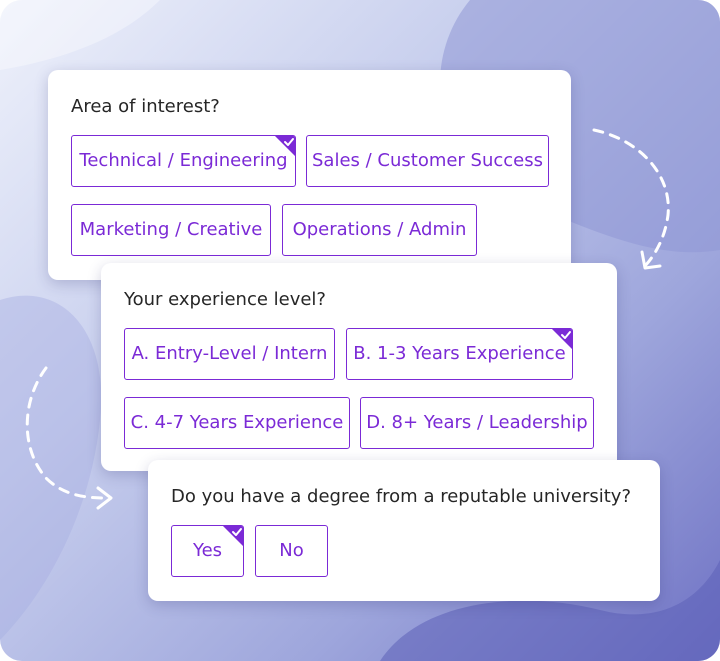 The height and width of the screenshot is (661, 720). I want to click on option-yes: Yes, so click(207, 551).